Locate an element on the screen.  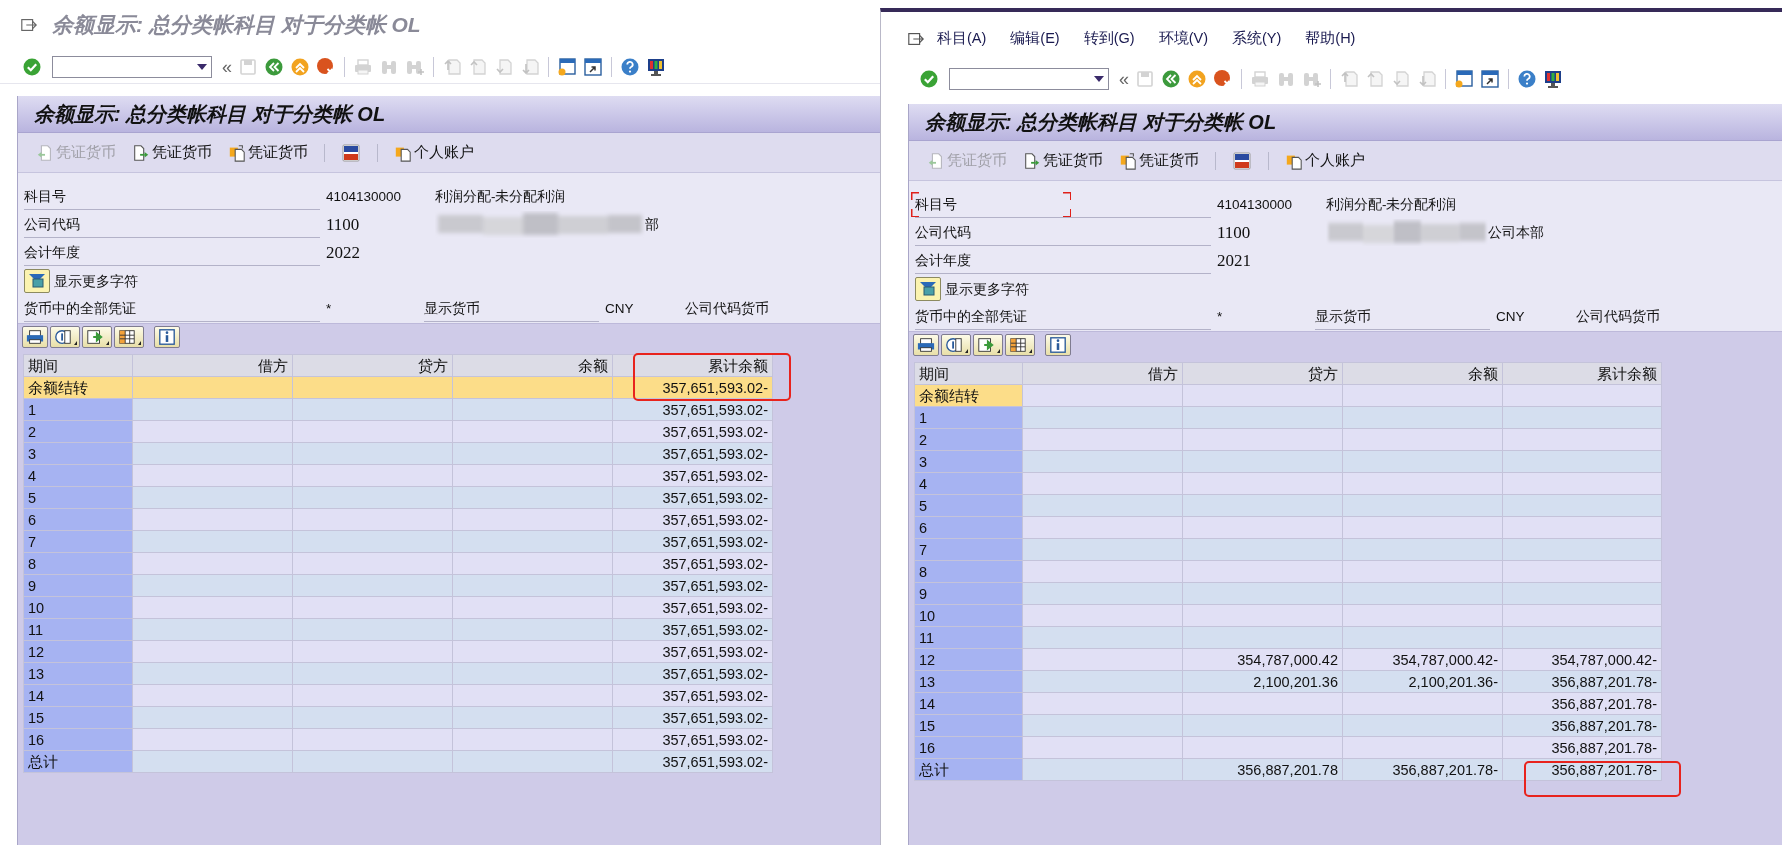
menu-item: 转到(G) is located at coordinates (1109, 39).